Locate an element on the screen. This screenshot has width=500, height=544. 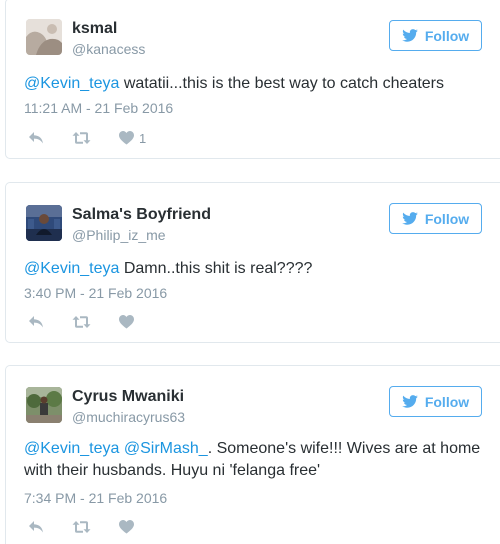
timestamp: 3:40 PM - 21 Feb 2016 is located at coordinates (95, 293).